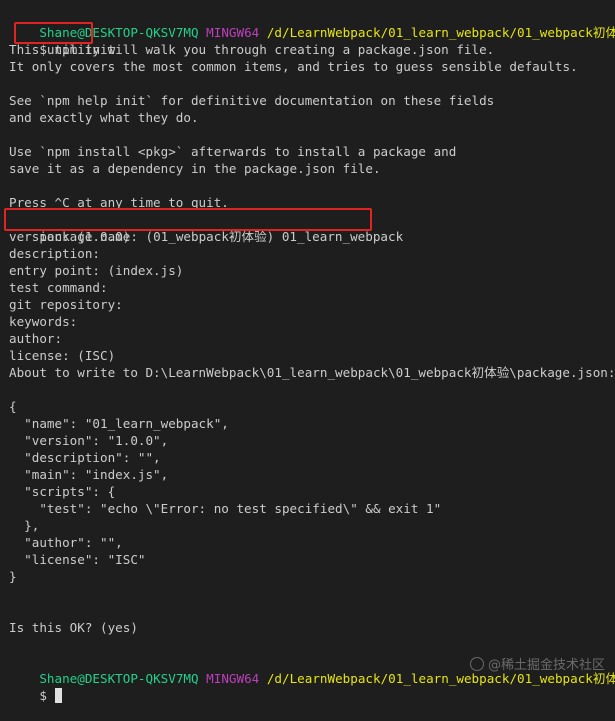 The height and width of the screenshot is (721, 615). I want to click on prompt-answer-line: test command:, so click(58, 287).